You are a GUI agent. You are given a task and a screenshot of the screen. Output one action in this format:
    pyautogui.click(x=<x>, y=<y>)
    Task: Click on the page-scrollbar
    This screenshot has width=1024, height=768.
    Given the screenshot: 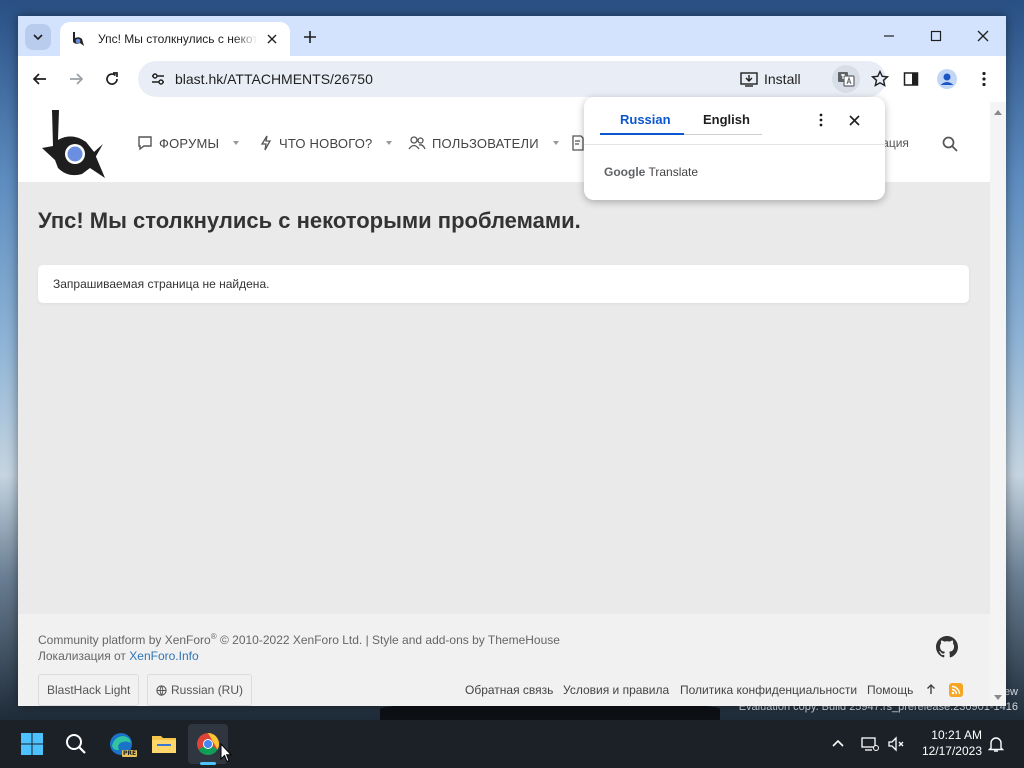 What is the action you would take?
    pyautogui.click(x=998, y=404)
    